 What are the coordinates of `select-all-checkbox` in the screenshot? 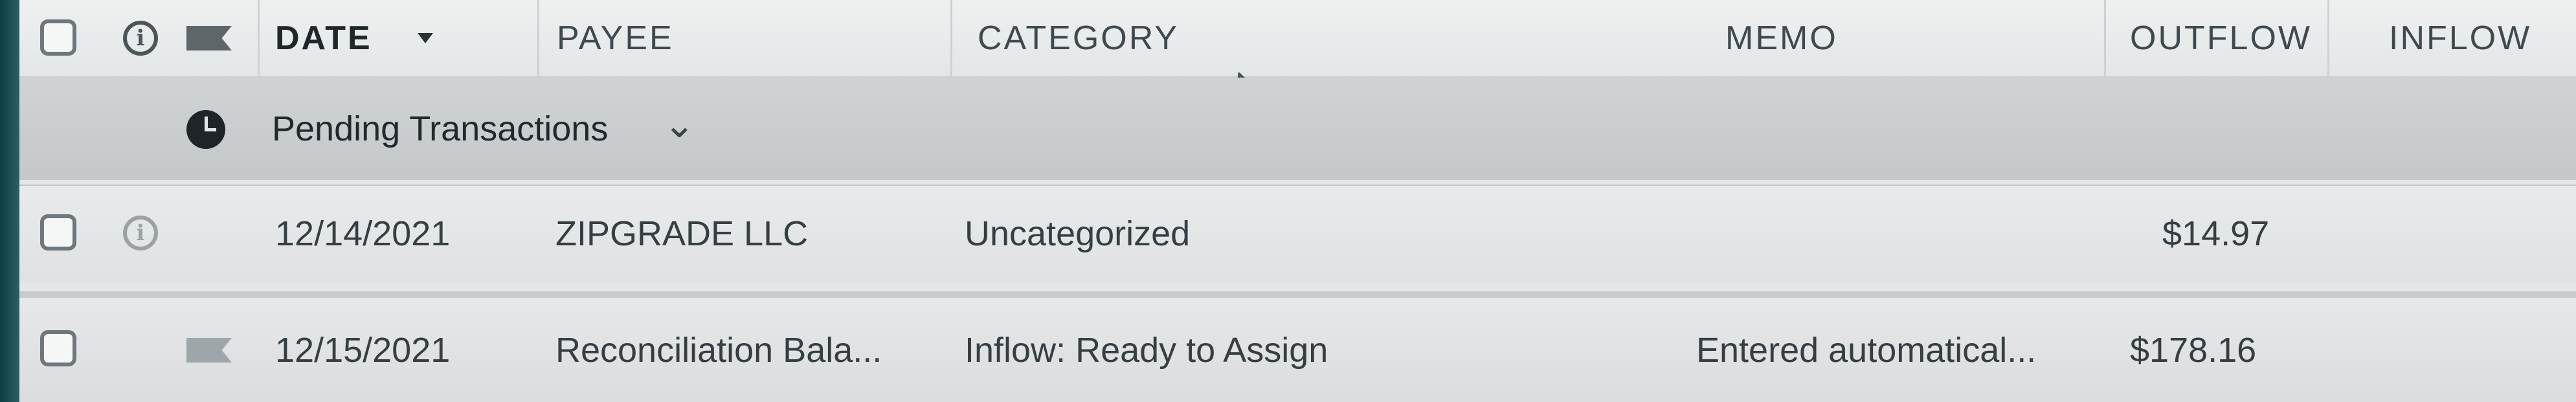 It's located at (58, 37).